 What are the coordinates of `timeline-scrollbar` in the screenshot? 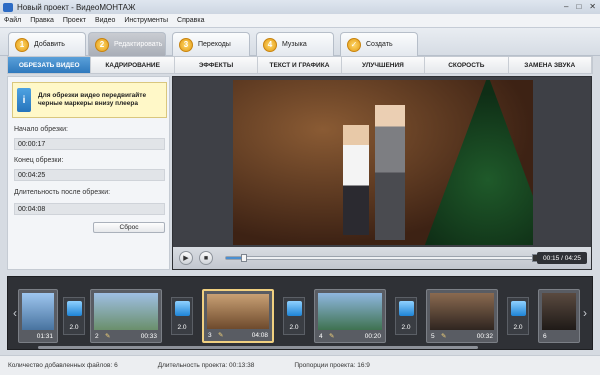 It's located at (258, 347).